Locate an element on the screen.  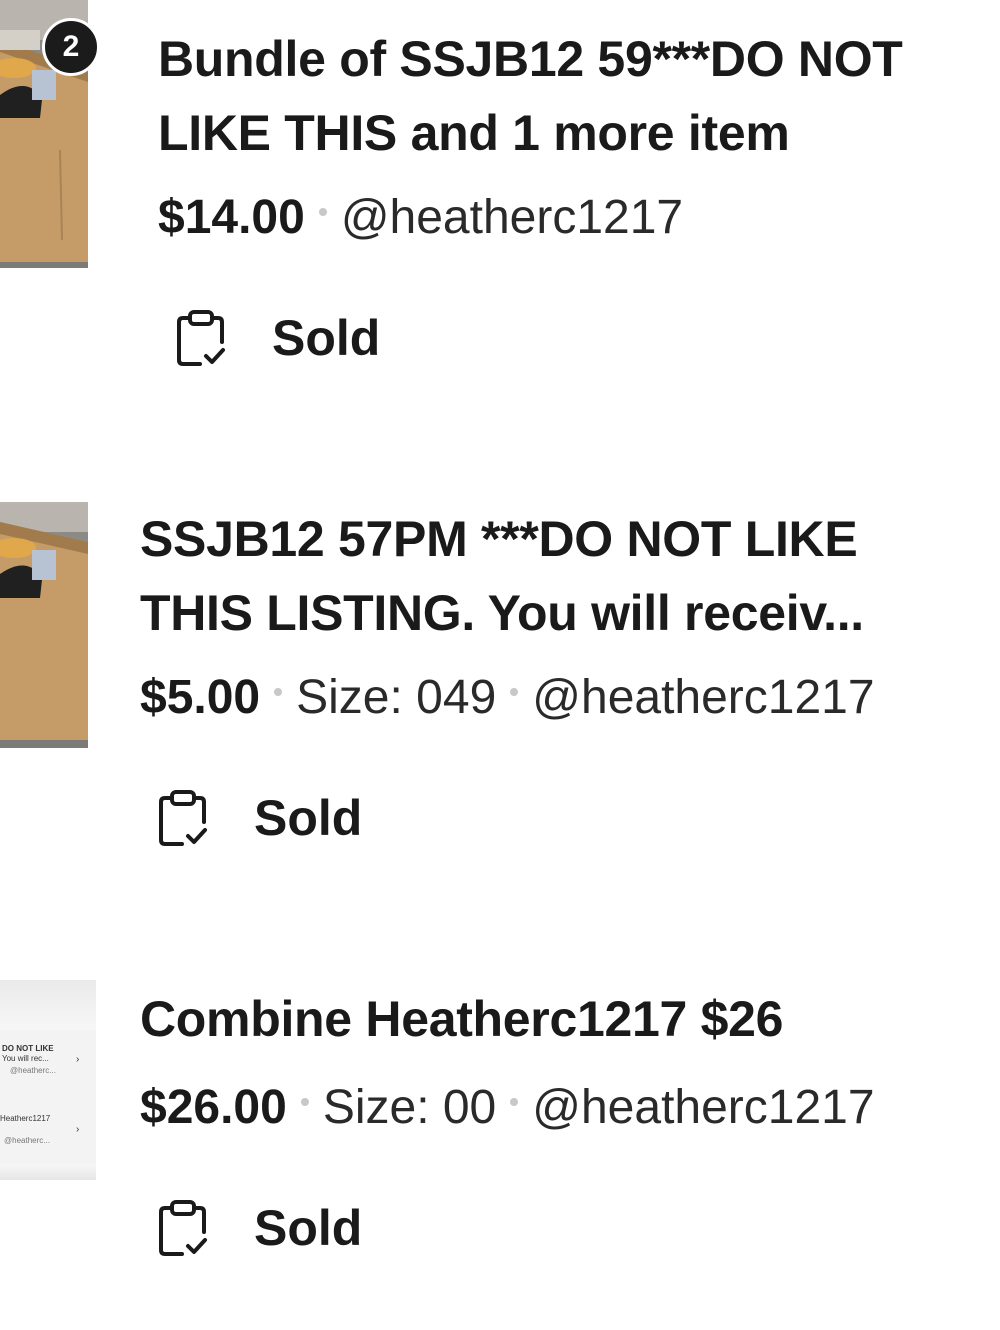
listing-title-line: Bundle of SSJB12 59***DO NOT is located at coordinates (530, 59).